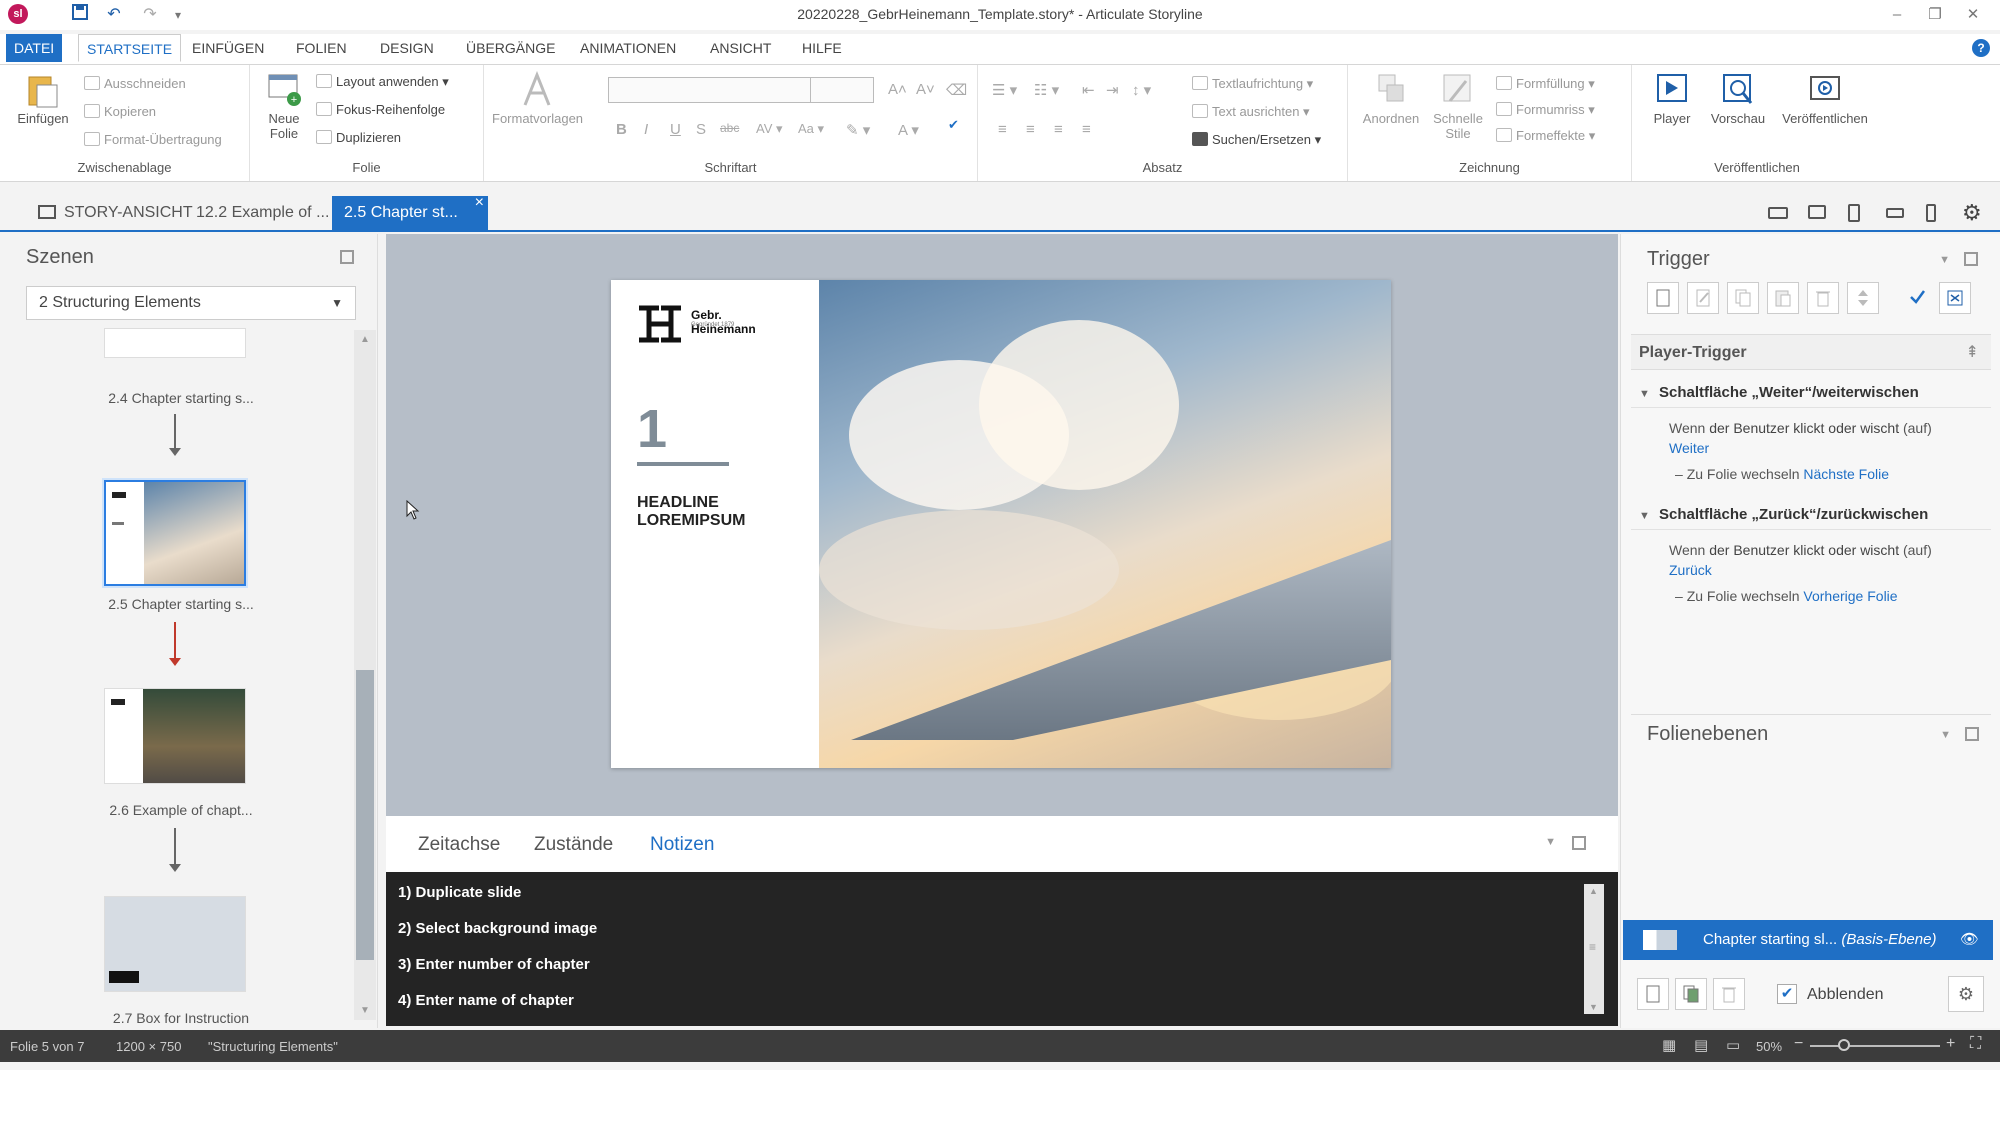  What do you see at coordinates (1391, 98) in the screenshot?
I see `arrange-button: Anordnen` at bounding box center [1391, 98].